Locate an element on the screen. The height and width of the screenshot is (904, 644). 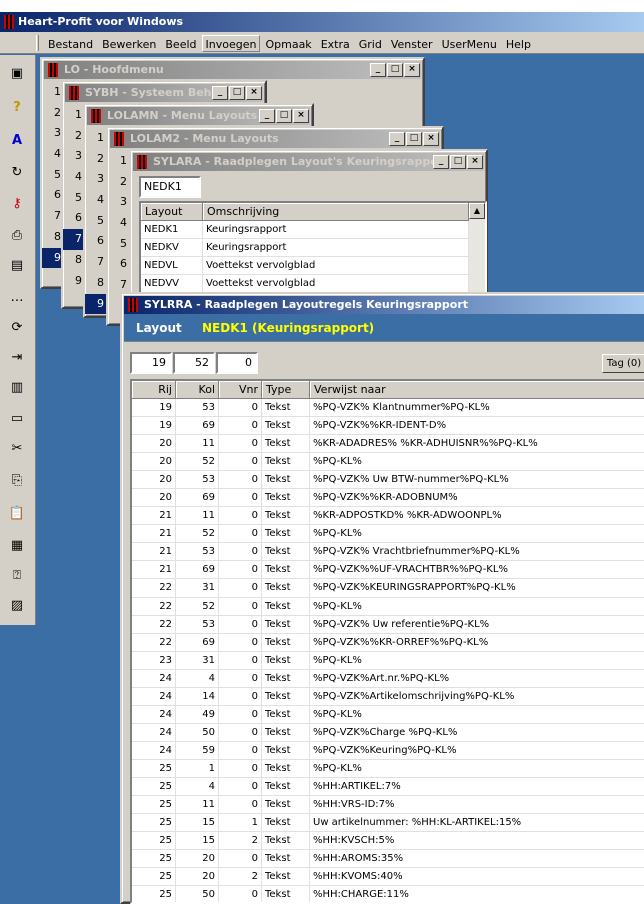
clipboard-help-icon: ⍰ is located at coordinates (17, 575).